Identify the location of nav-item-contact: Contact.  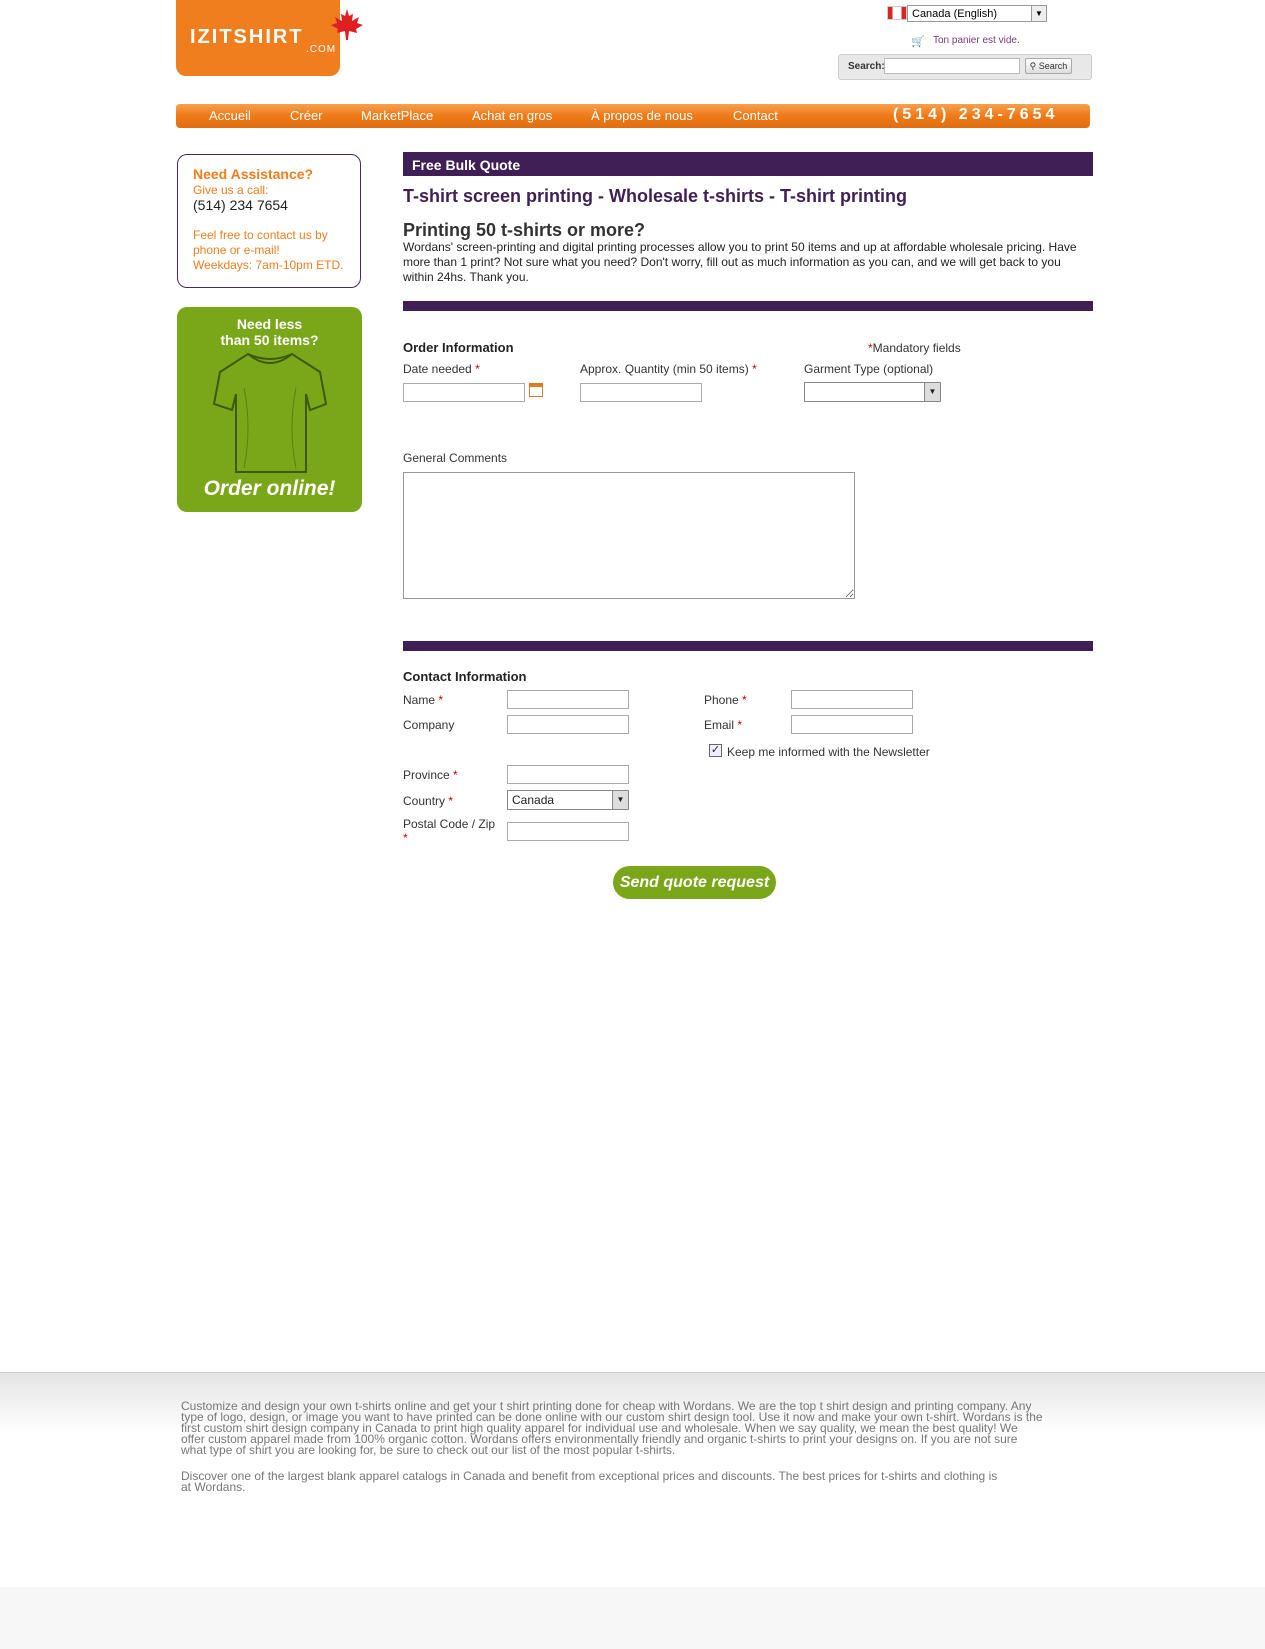
(755, 115).